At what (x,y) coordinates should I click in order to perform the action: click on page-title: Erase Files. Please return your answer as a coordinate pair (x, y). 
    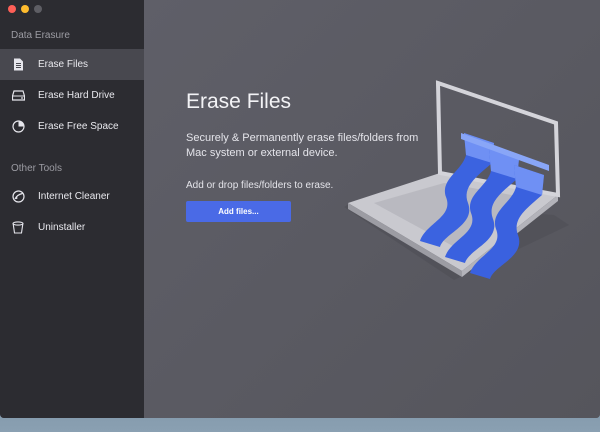
    Looking at the image, I should click on (239, 101).